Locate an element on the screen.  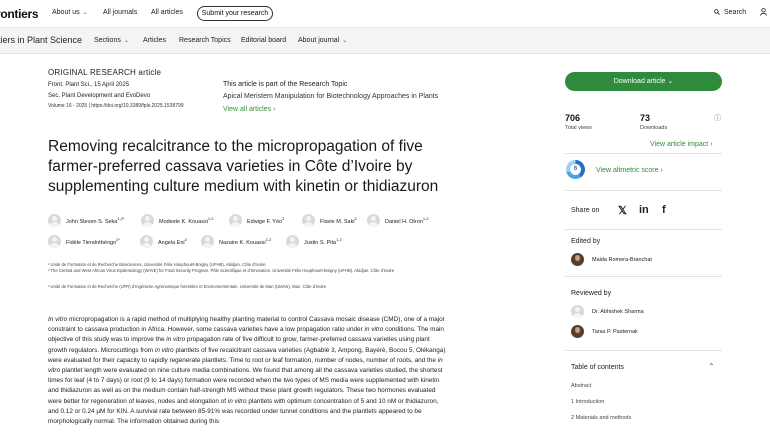
publication-date: Front. Plant Sci., 15 April 2025 is located at coordinates (89, 85).